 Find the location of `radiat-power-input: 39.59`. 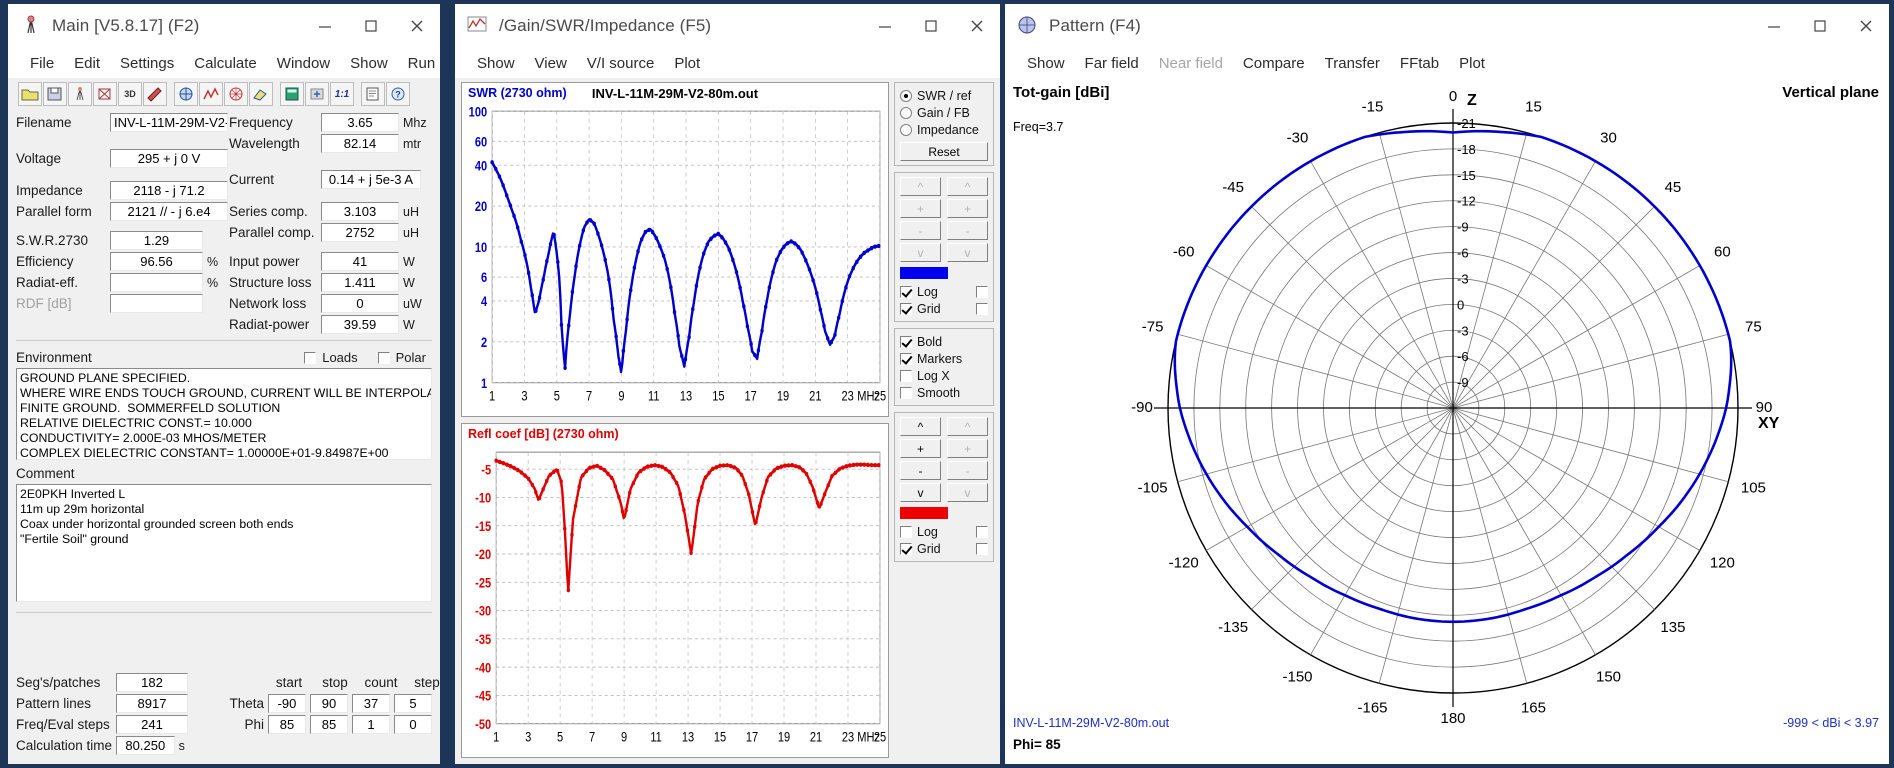

radiat-power-input: 39.59 is located at coordinates (360, 324).